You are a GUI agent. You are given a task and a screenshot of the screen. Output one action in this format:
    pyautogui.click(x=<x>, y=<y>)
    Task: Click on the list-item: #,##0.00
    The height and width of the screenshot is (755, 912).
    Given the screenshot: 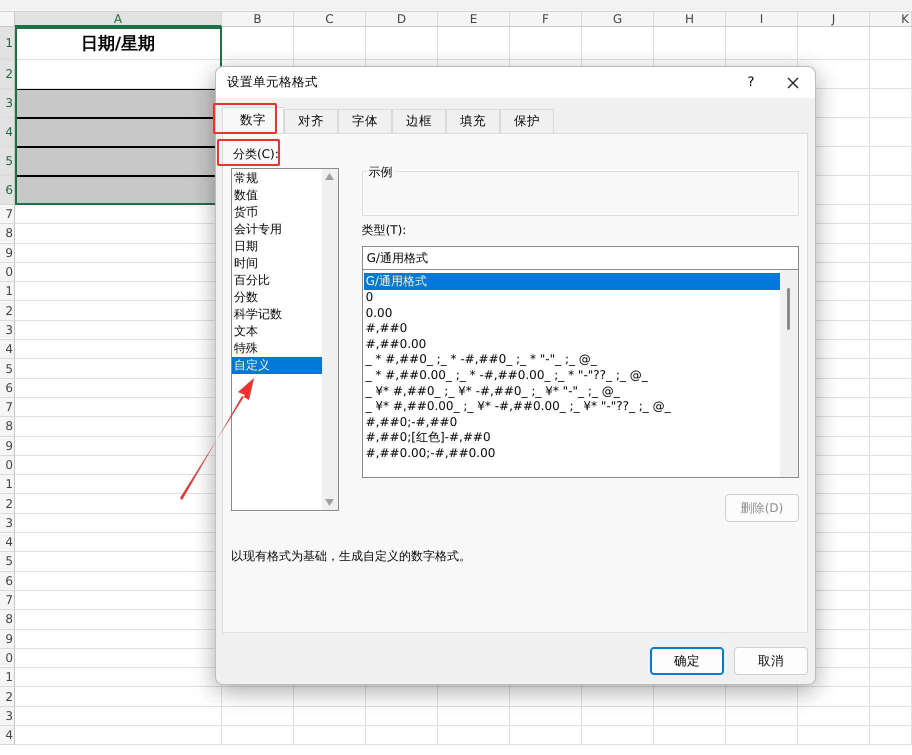 What is the action you would take?
    pyautogui.click(x=572, y=344)
    